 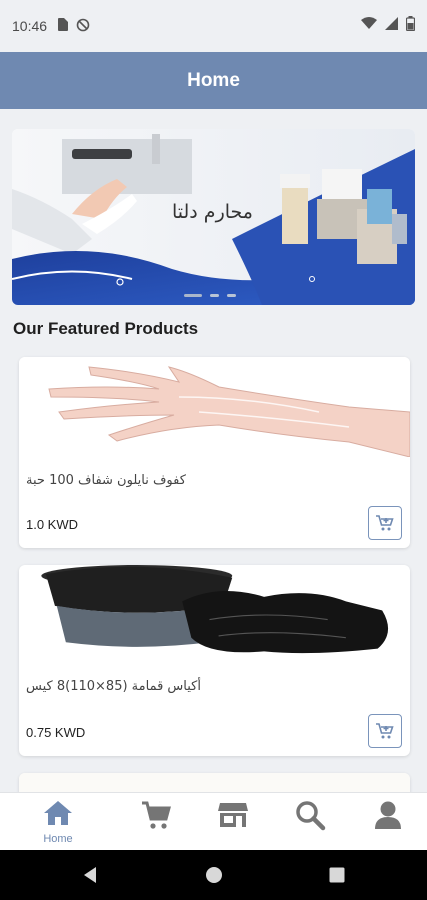 What do you see at coordinates (56, 732) in the screenshot?
I see `product-price: 0.75 KWD` at bounding box center [56, 732].